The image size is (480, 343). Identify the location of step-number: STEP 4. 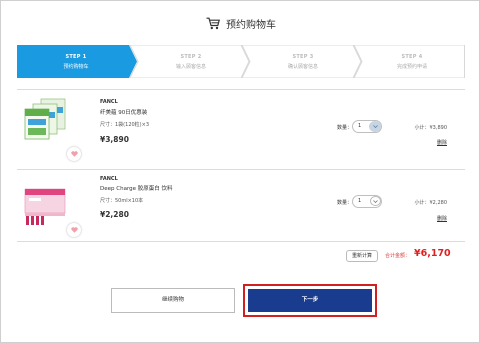
(412, 57).